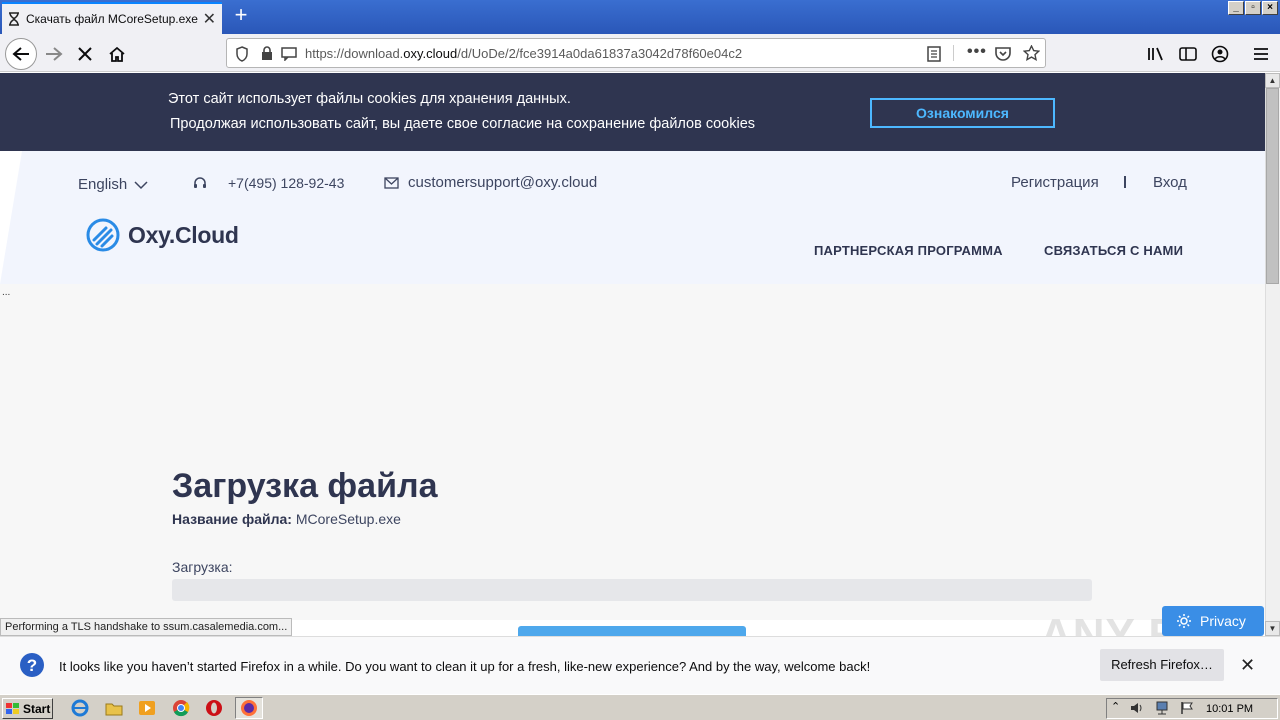 Image resolution: width=1280 pixels, height=720 pixels. Describe the element at coordinates (114, 708) in the screenshot. I see `folder-icon` at that location.